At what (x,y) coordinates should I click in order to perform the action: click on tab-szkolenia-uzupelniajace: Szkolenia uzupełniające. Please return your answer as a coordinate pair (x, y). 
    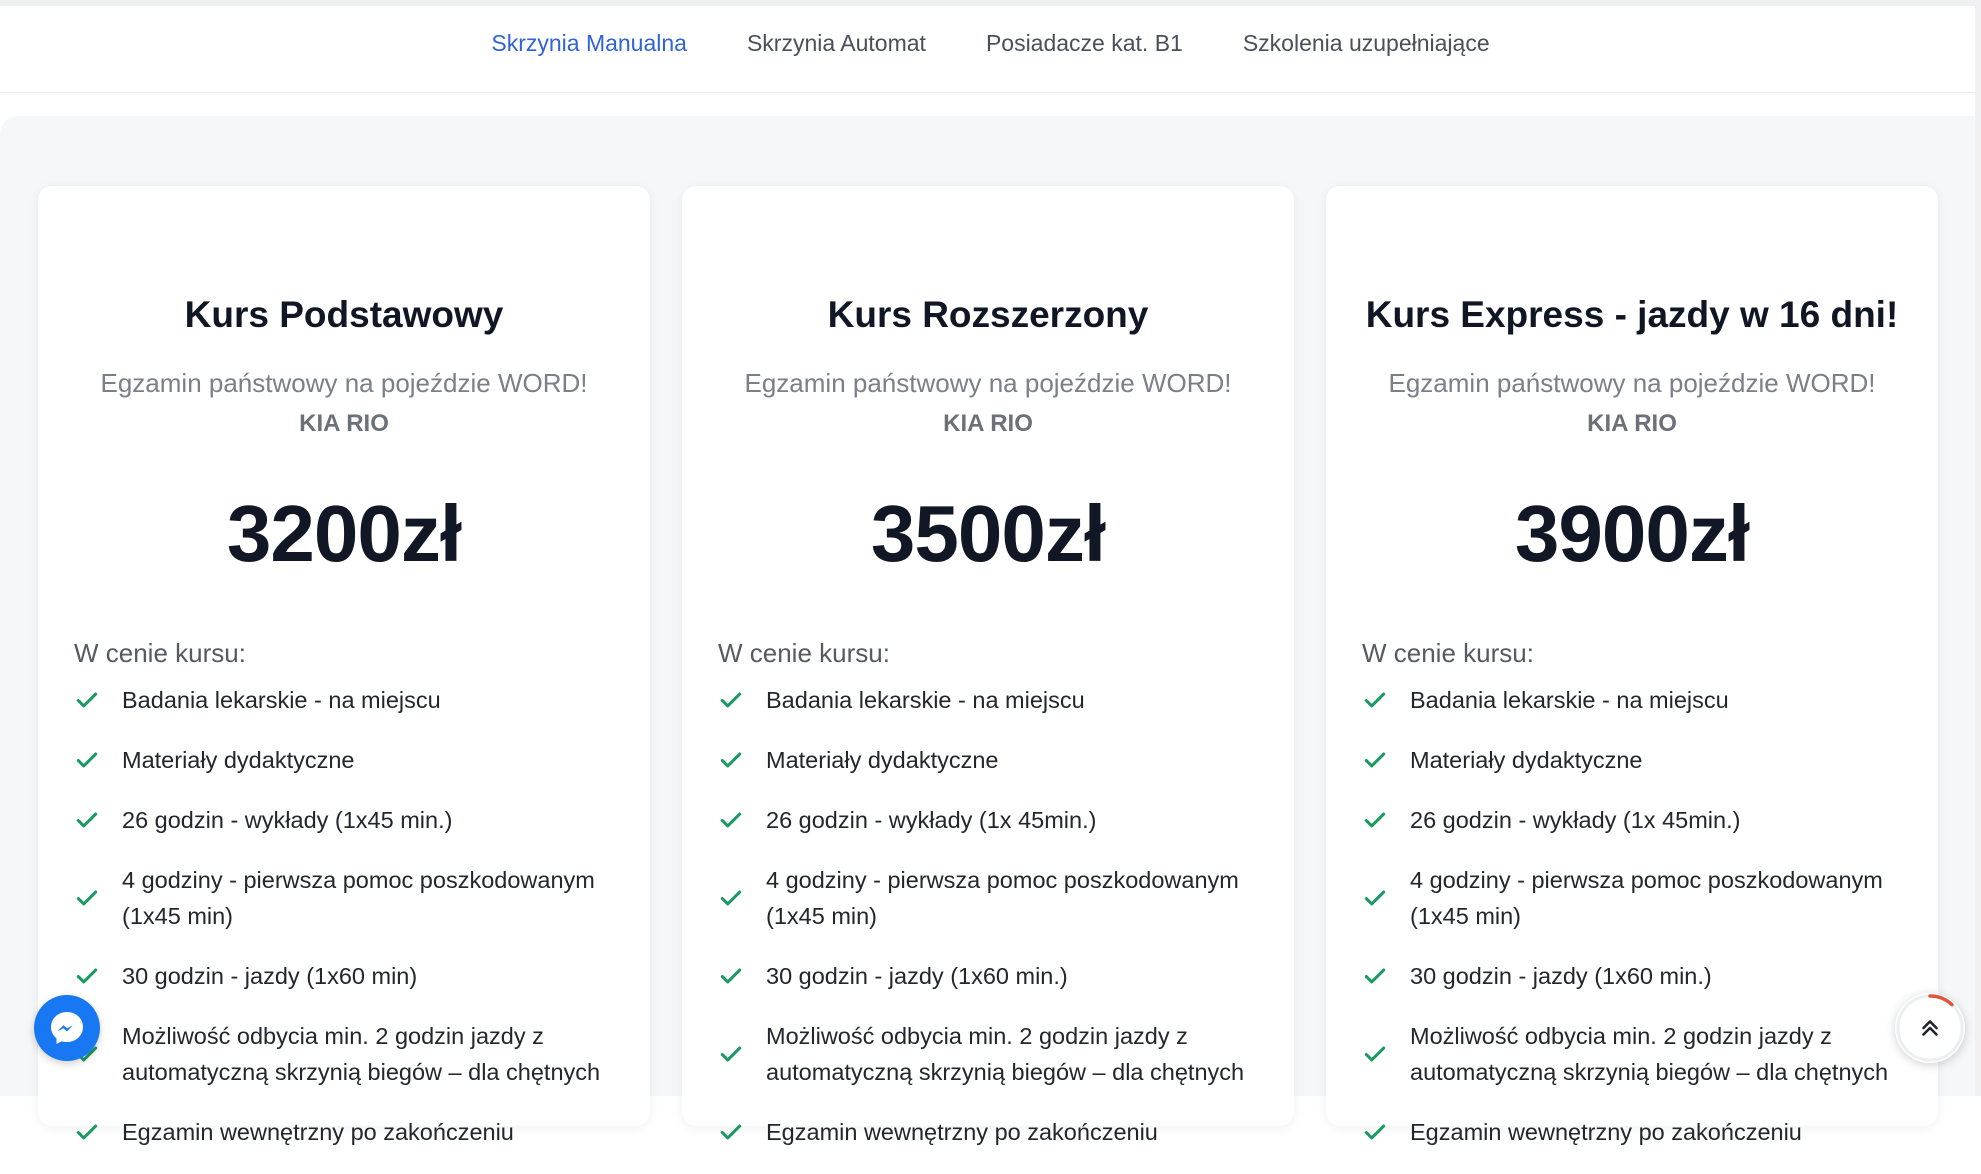
    Looking at the image, I should click on (1366, 44).